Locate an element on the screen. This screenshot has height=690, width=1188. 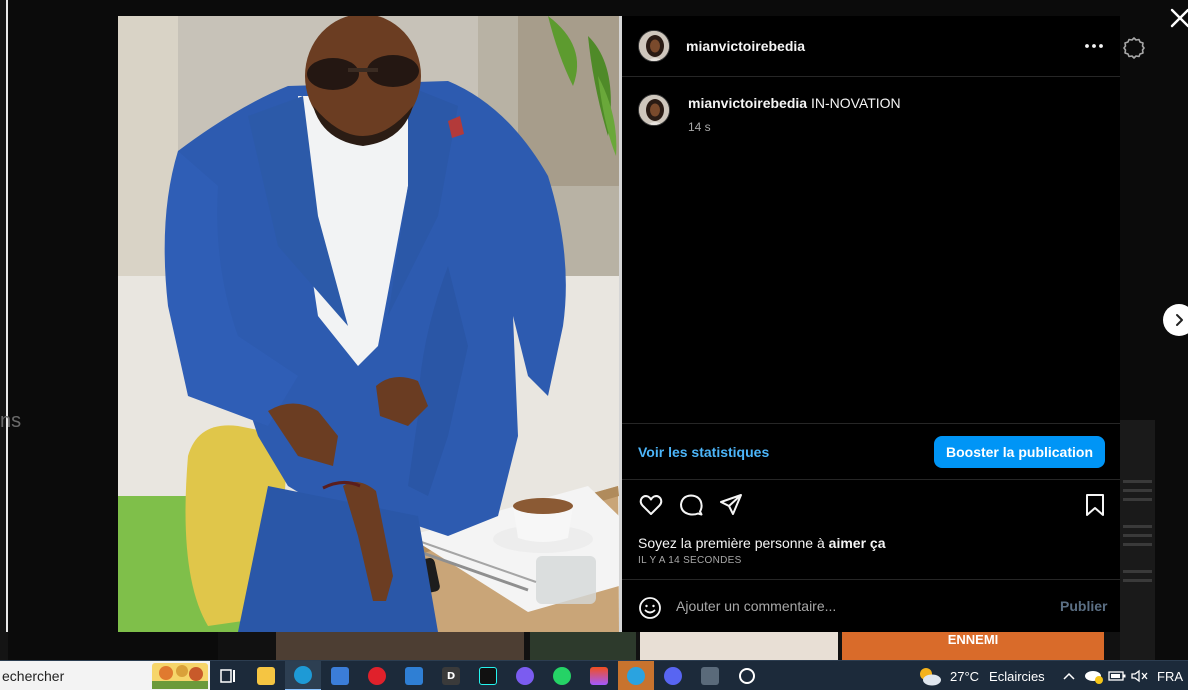
tray-onedrive is located at coordinates (1094, 675).